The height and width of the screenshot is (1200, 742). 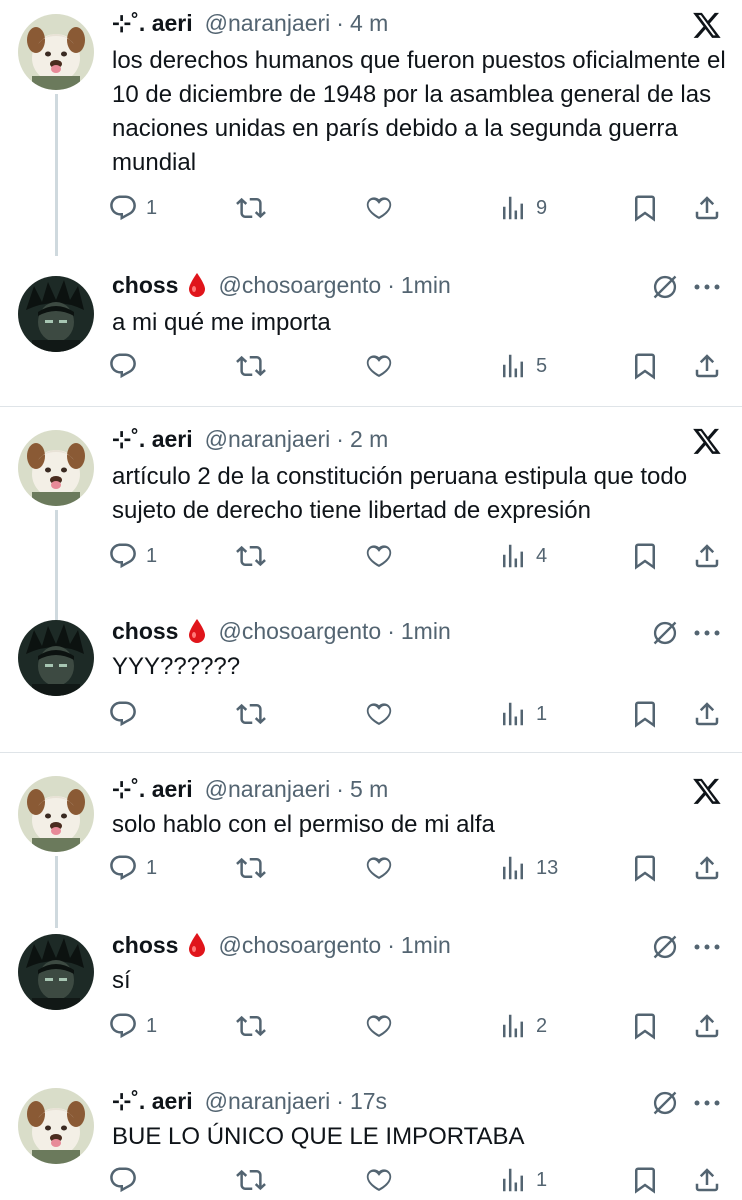 I want to click on retweet-icon, so click(x=251, y=868).